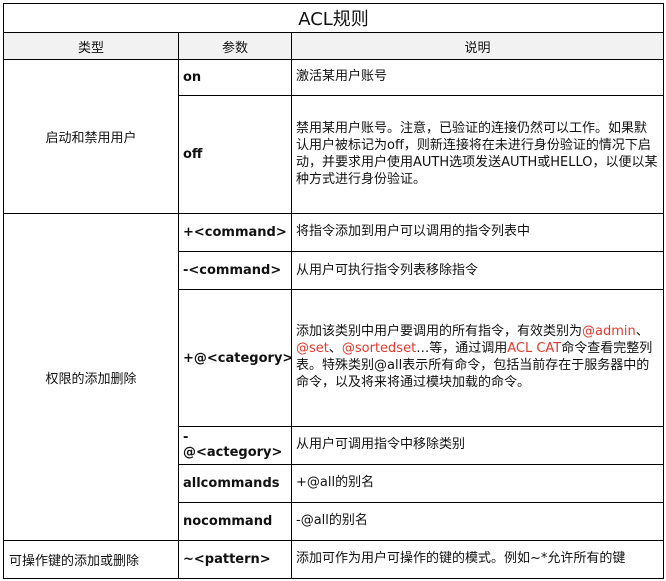 The width and height of the screenshot is (666, 581). I want to click on header-param: 参数, so click(235, 46).